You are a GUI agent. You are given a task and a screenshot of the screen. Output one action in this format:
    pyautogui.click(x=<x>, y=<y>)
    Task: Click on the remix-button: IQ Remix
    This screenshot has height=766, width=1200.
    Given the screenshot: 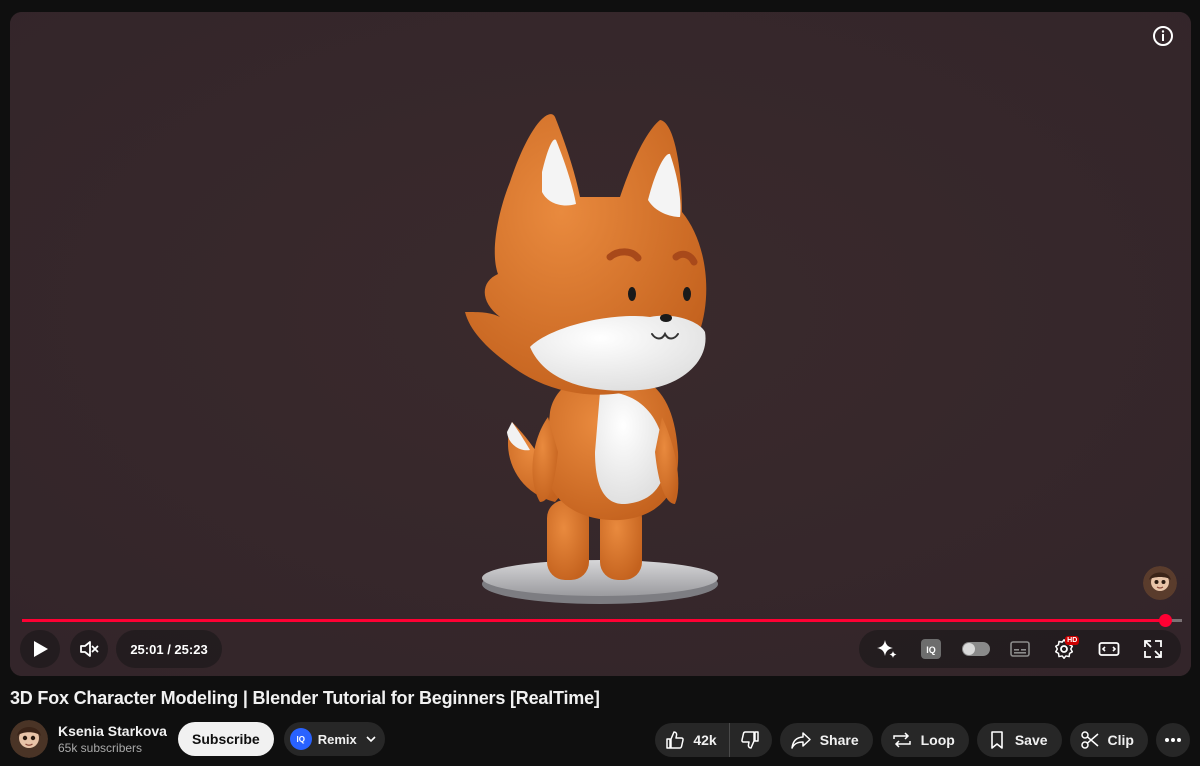 What is the action you would take?
    pyautogui.click(x=334, y=739)
    